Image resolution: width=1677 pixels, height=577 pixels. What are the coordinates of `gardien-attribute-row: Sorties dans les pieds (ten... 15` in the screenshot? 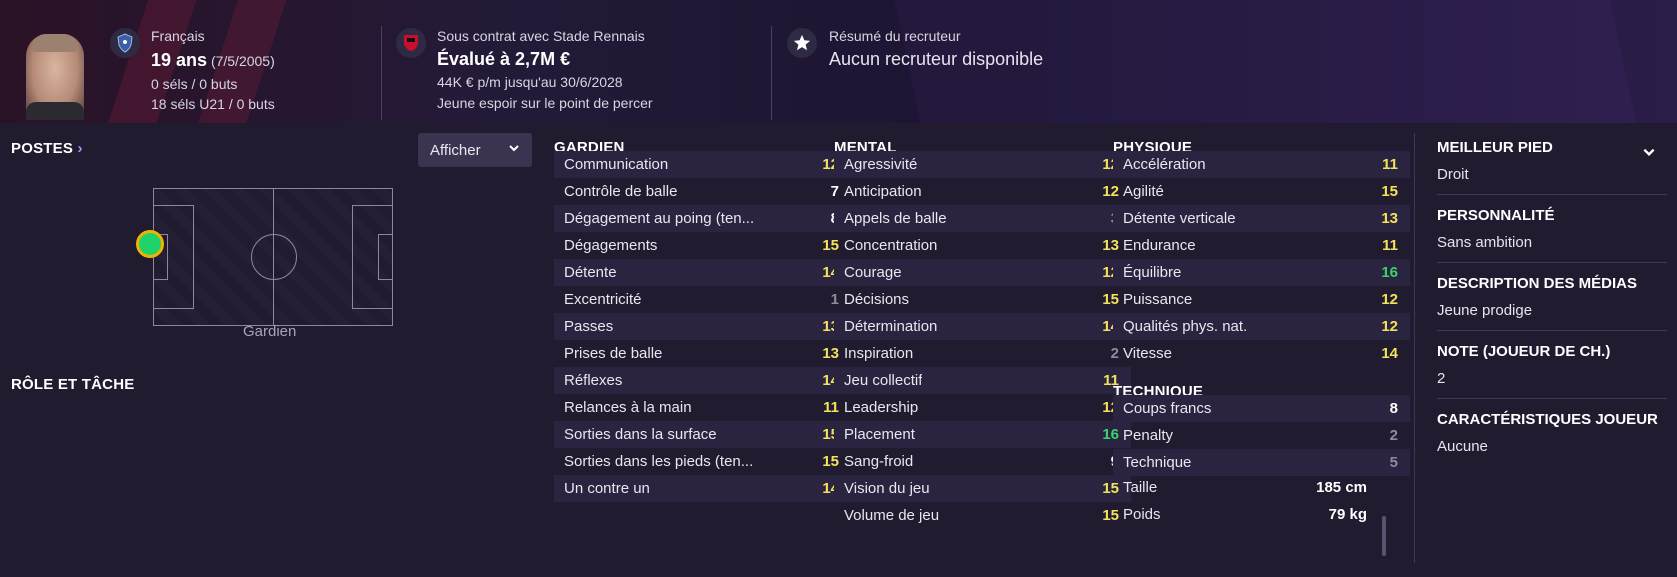 It's located at (702, 461).